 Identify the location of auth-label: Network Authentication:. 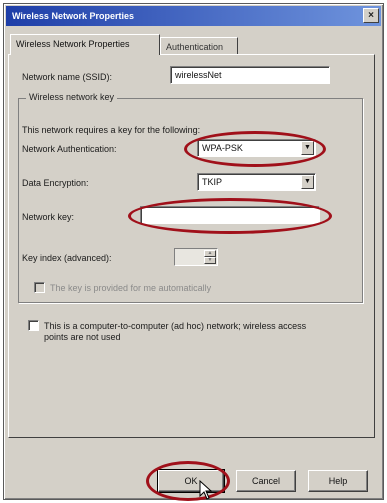
(69, 149).